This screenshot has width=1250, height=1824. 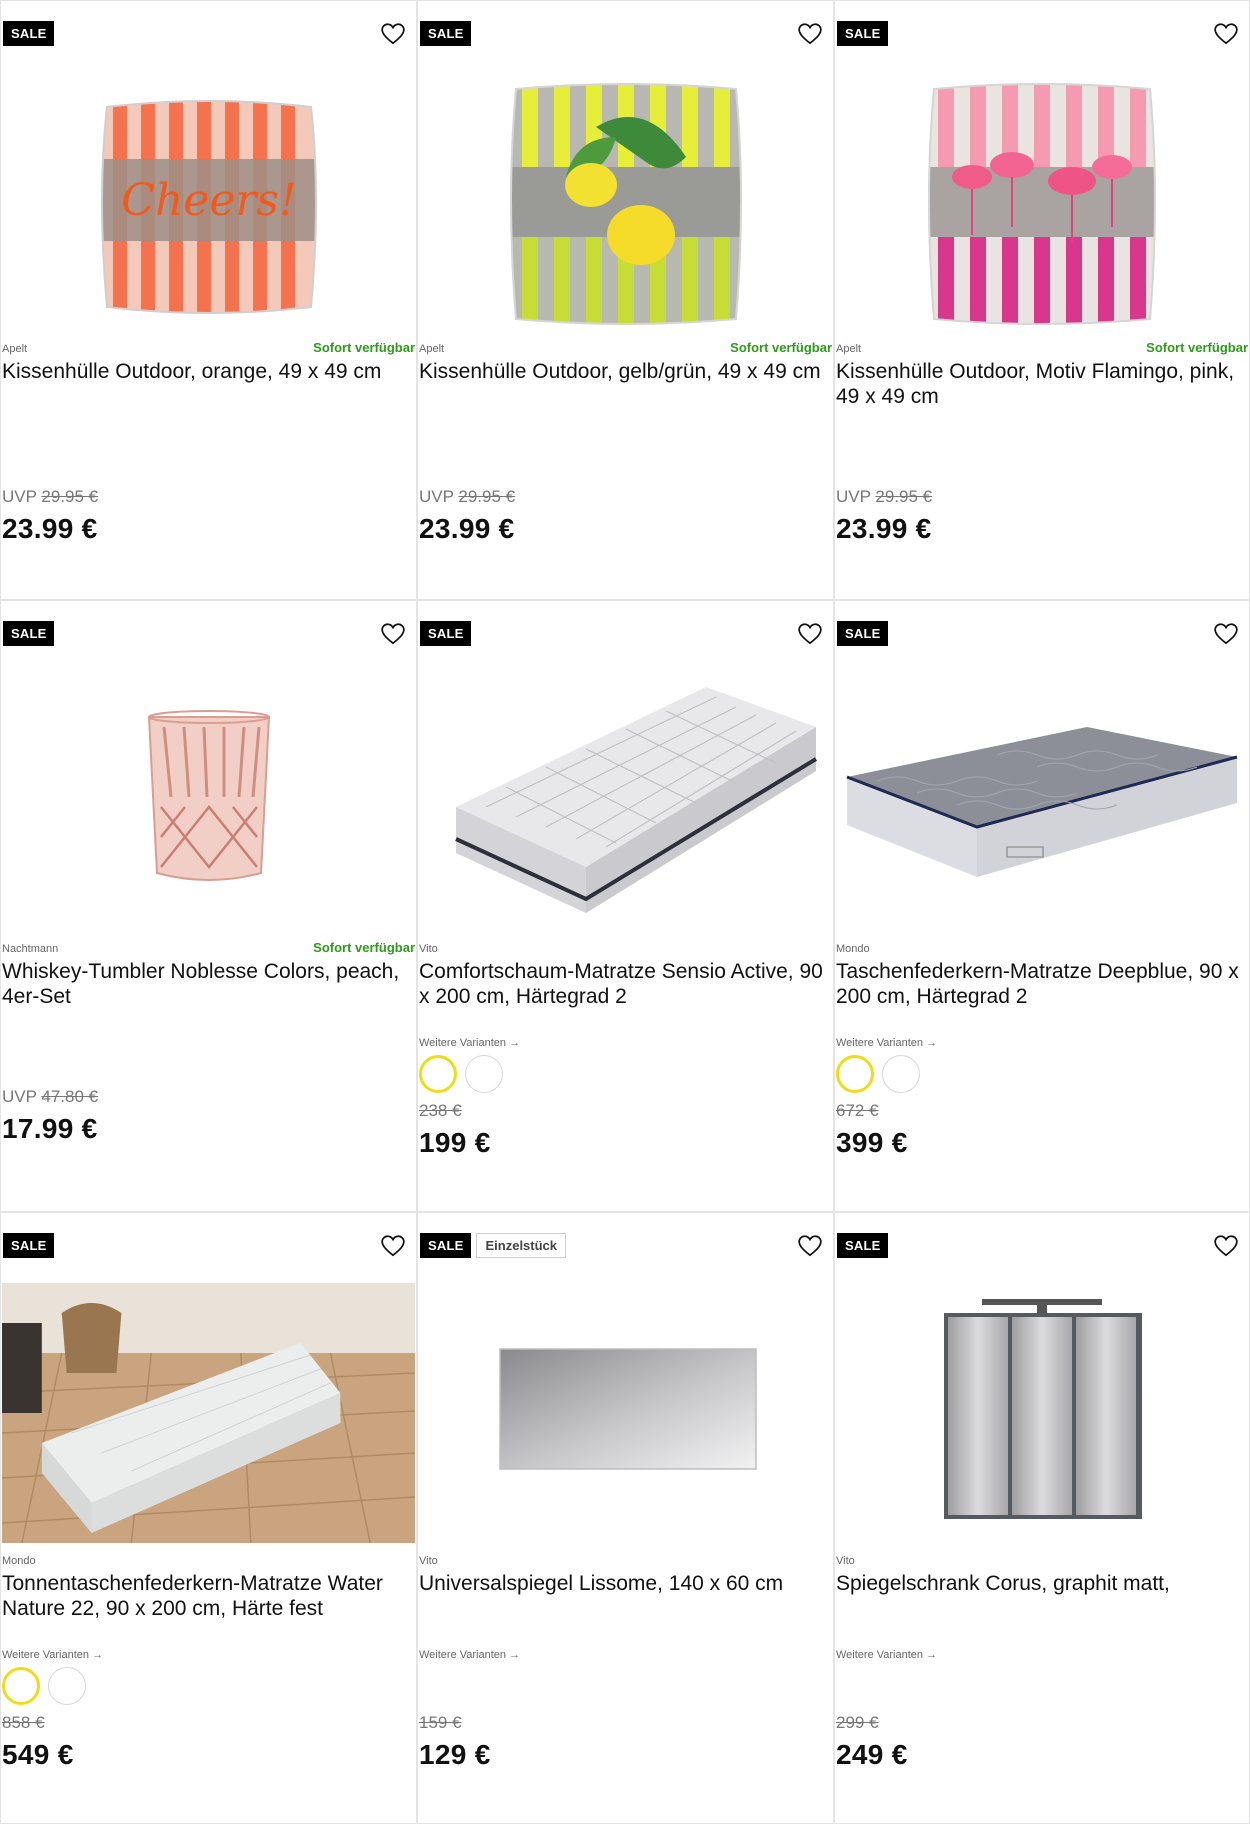 I want to click on old-price: 238 €, so click(x=440, y=1111).